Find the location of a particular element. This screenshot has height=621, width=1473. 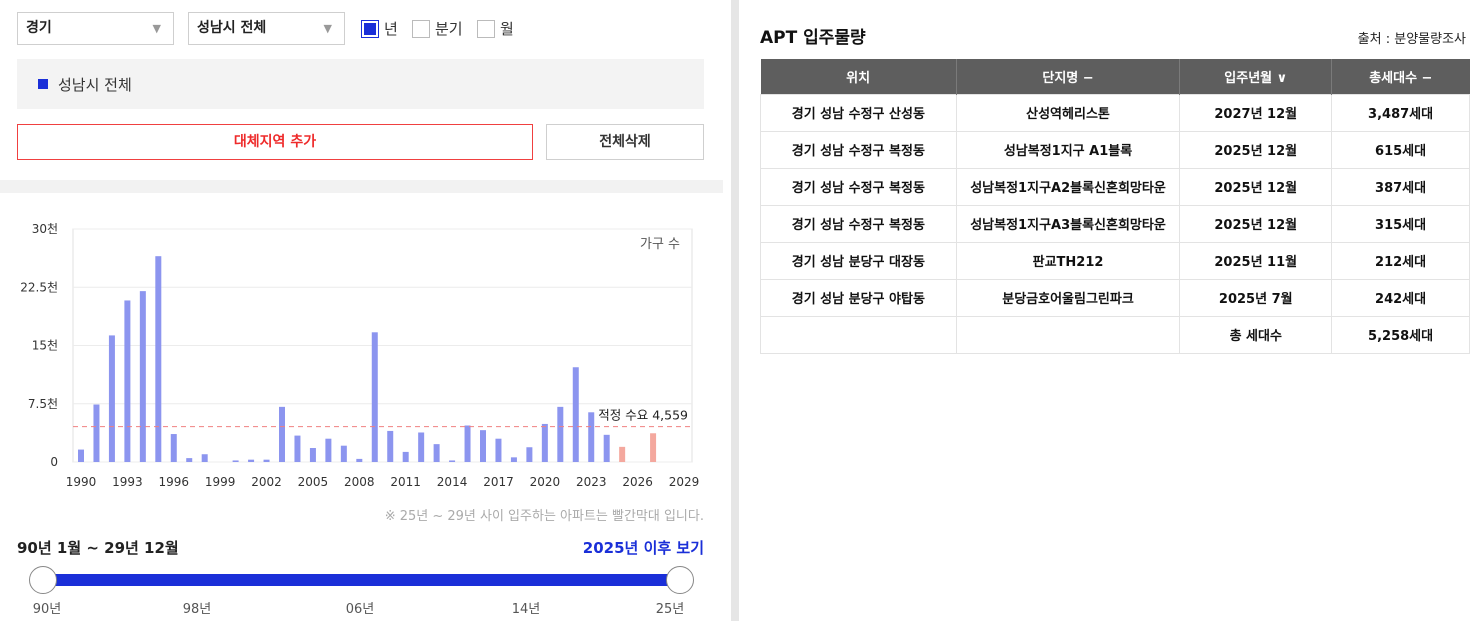

table-row: 경기 성남 수정구 복정동 성남복정1지구 A1블록 2025년 12월 615세대 is located at coordinates (1115, 149).